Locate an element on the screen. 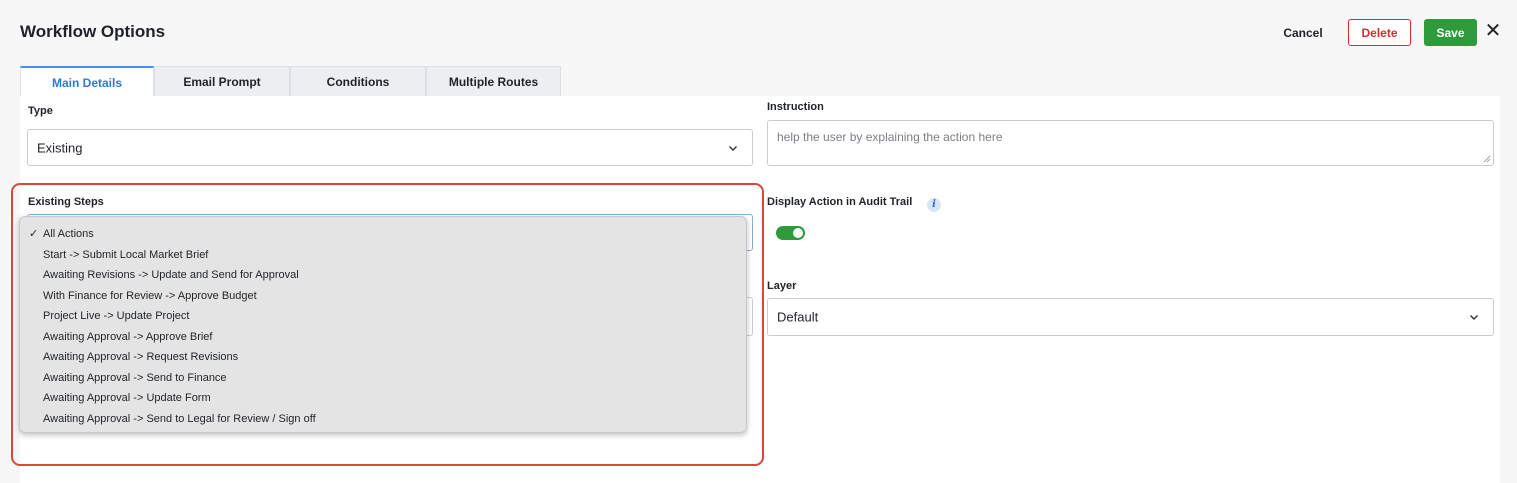 Image resolution: width=1517 pixels, height=483 pixels. info-icon: i is located at coordinates (934, 205).